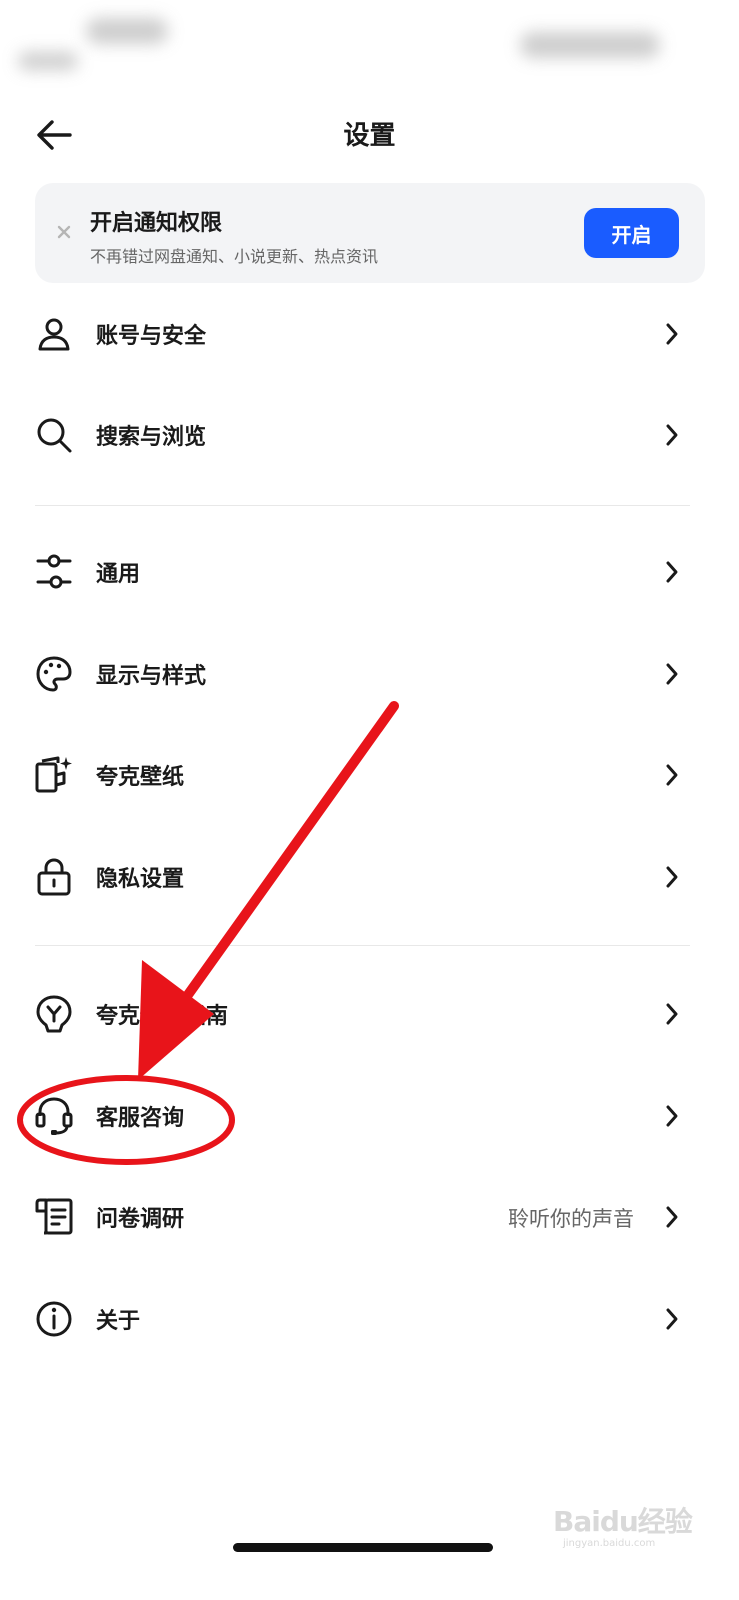 Image resolution: width=739 pixels, height=1600 pixels. What do you see at coordinates (54, 1116) in the screenshot?
I see `headset-icon` at bounding box center [54, 1116].